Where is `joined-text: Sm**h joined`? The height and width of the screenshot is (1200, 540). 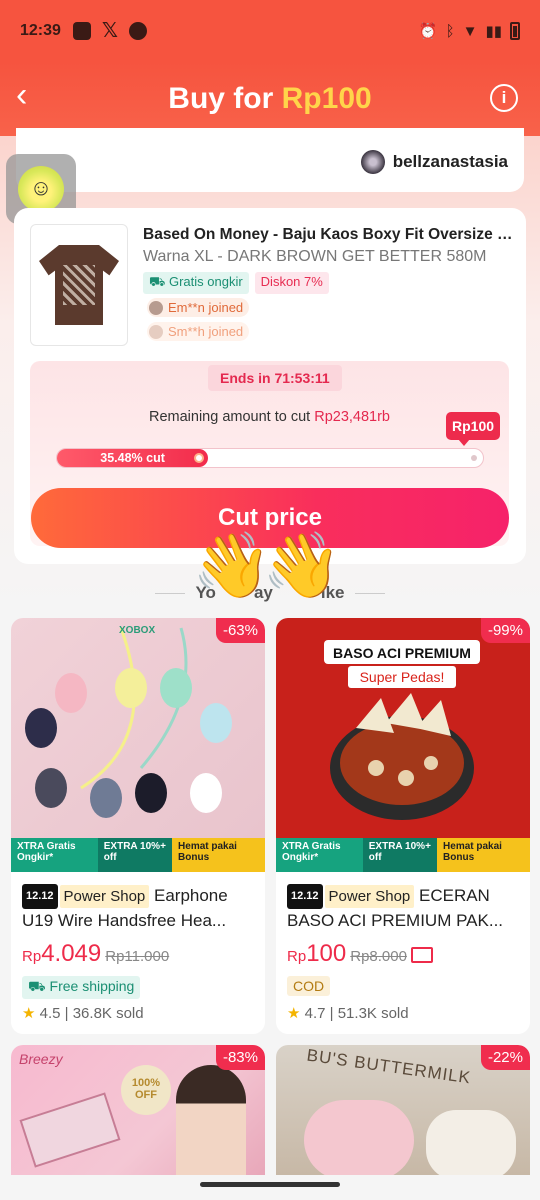
joined-text: Sm**h joined is located at coordinates (206, 331).